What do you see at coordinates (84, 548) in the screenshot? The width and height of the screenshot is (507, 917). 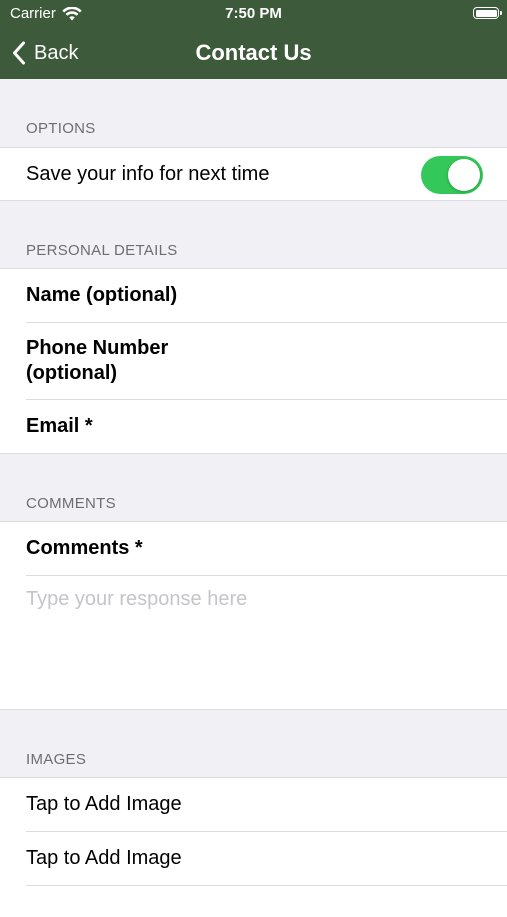 I see `comments-label: Comments *` at bounding box center [84, 548].